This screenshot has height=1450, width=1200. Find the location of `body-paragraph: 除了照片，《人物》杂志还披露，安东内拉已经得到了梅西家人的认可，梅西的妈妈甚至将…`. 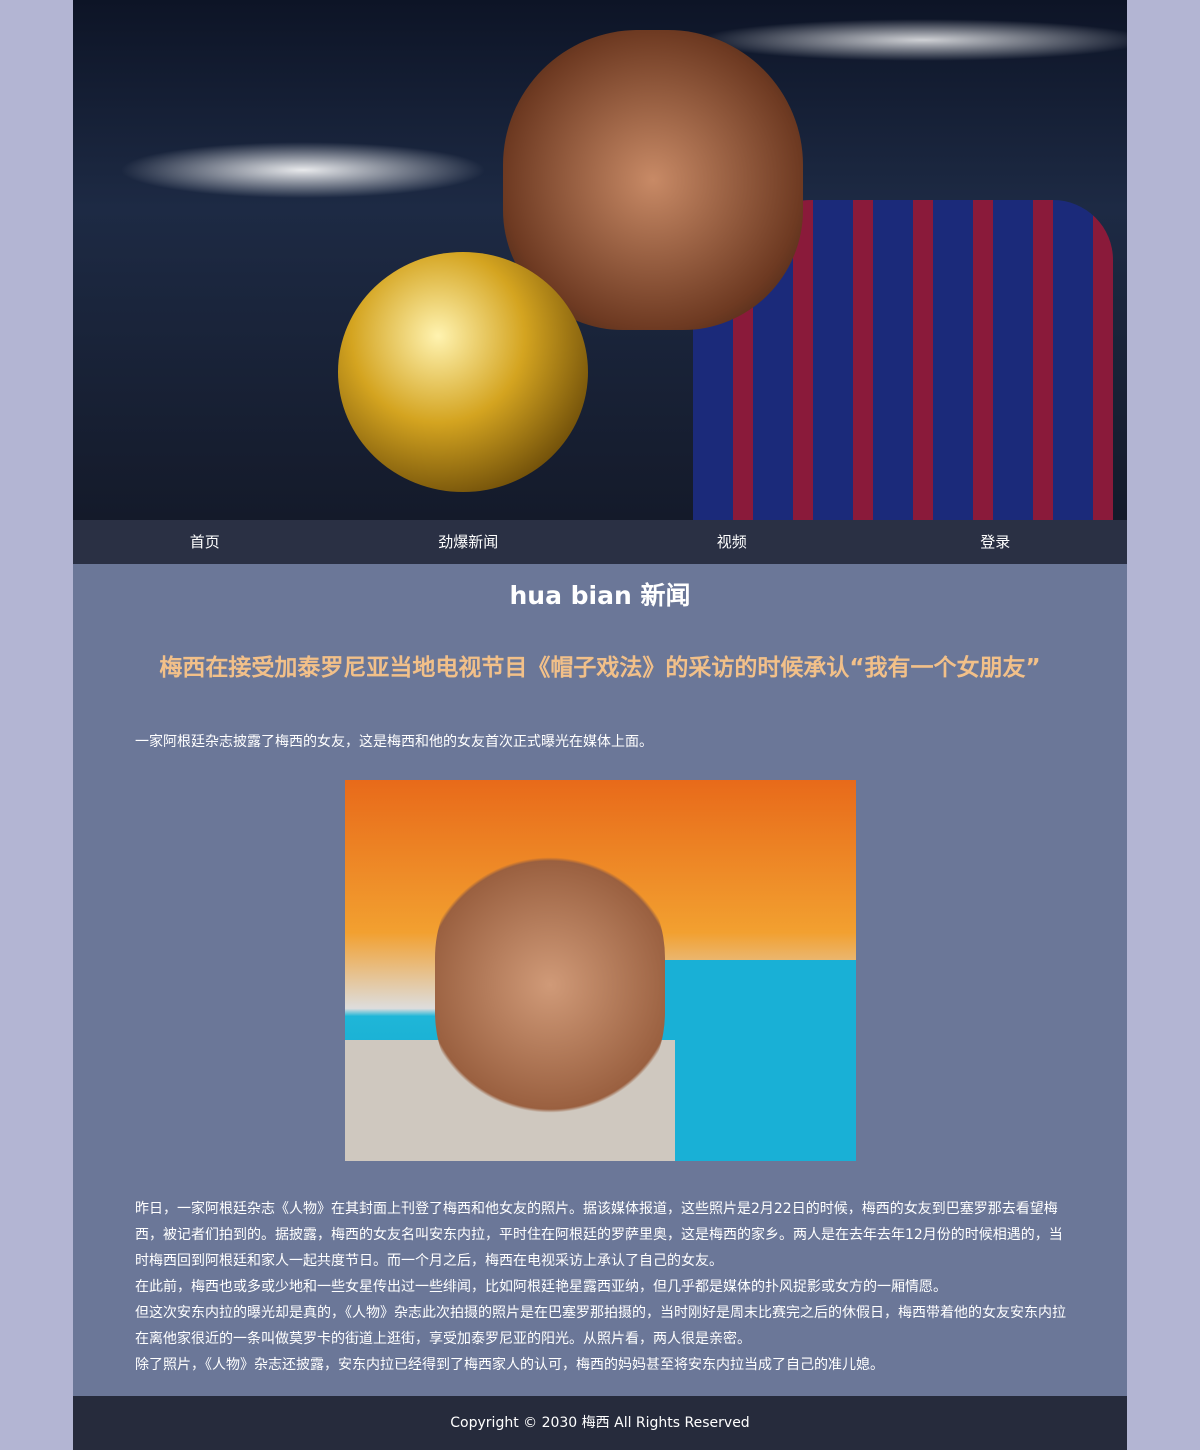

body-paragraph: 除了照片，《人物》杂志还披露，安东内拉已经得到了梅西家人的认可，梅西的妈妈甚至将… is located at coordinates (509, 1365).